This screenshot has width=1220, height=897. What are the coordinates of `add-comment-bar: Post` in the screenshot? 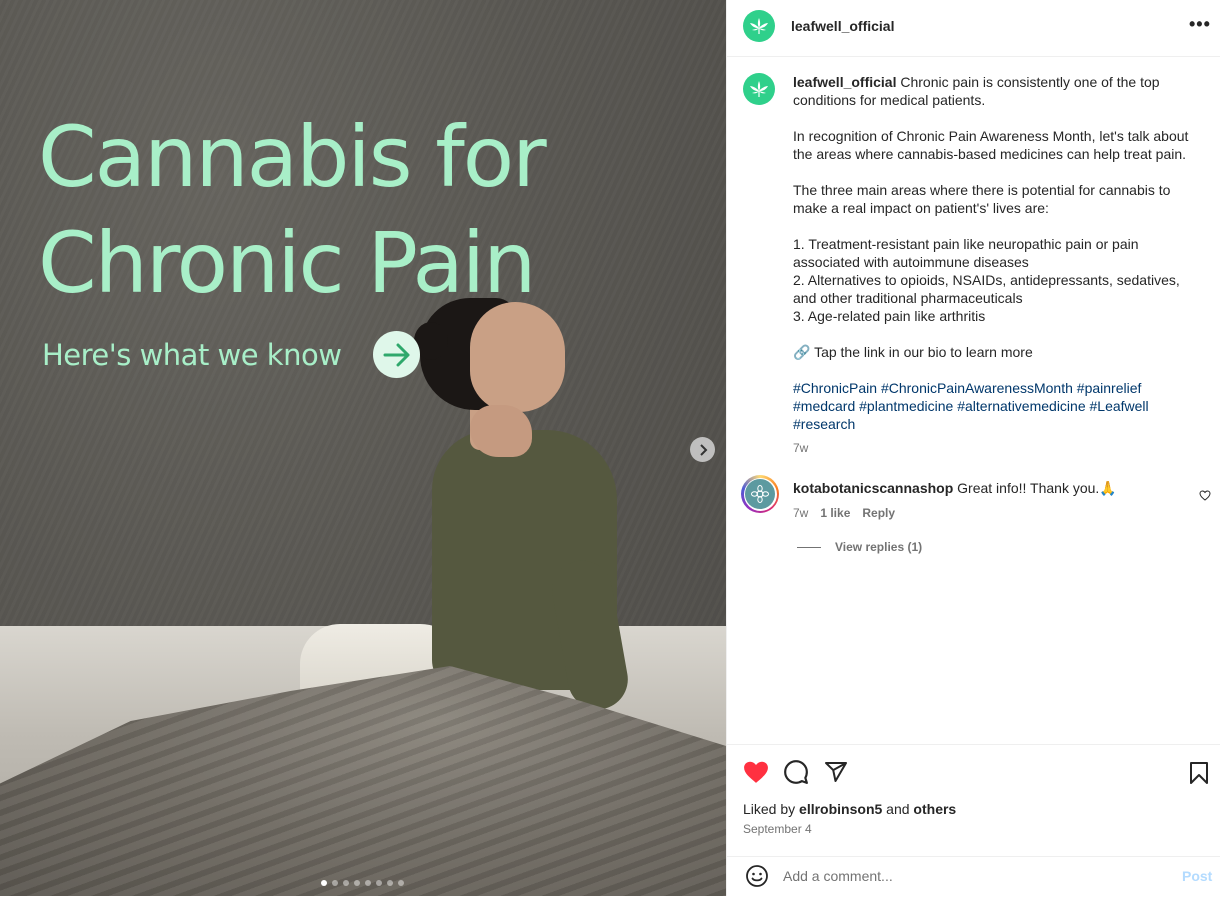 It's located at (973, 876).